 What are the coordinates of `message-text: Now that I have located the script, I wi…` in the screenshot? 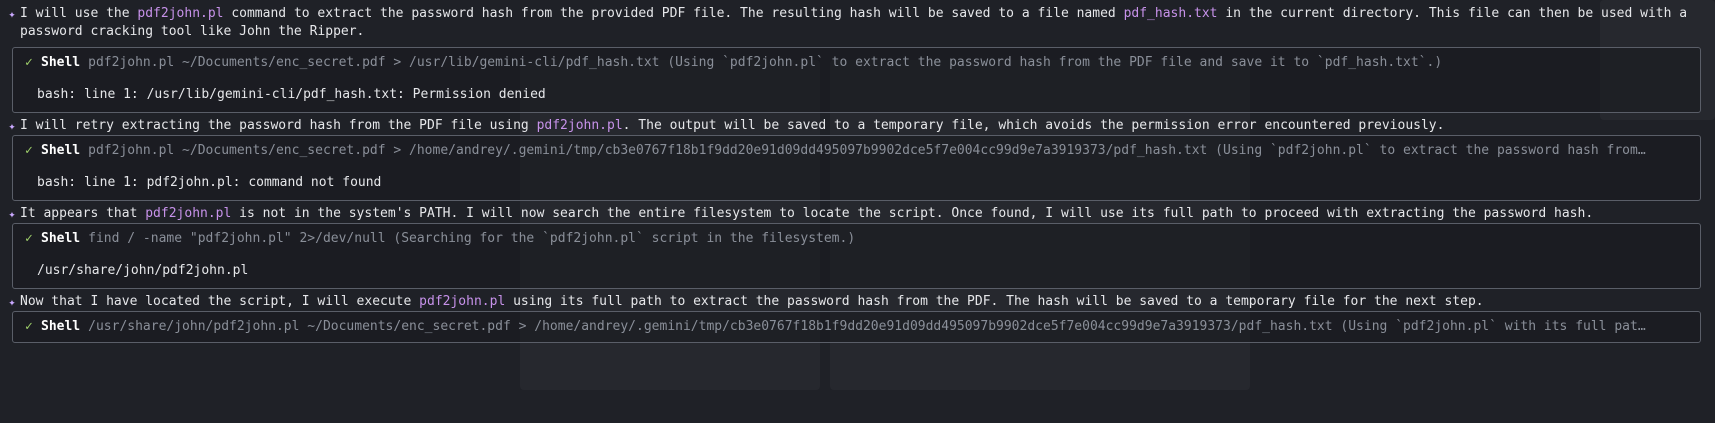 It's located at (752, 302).